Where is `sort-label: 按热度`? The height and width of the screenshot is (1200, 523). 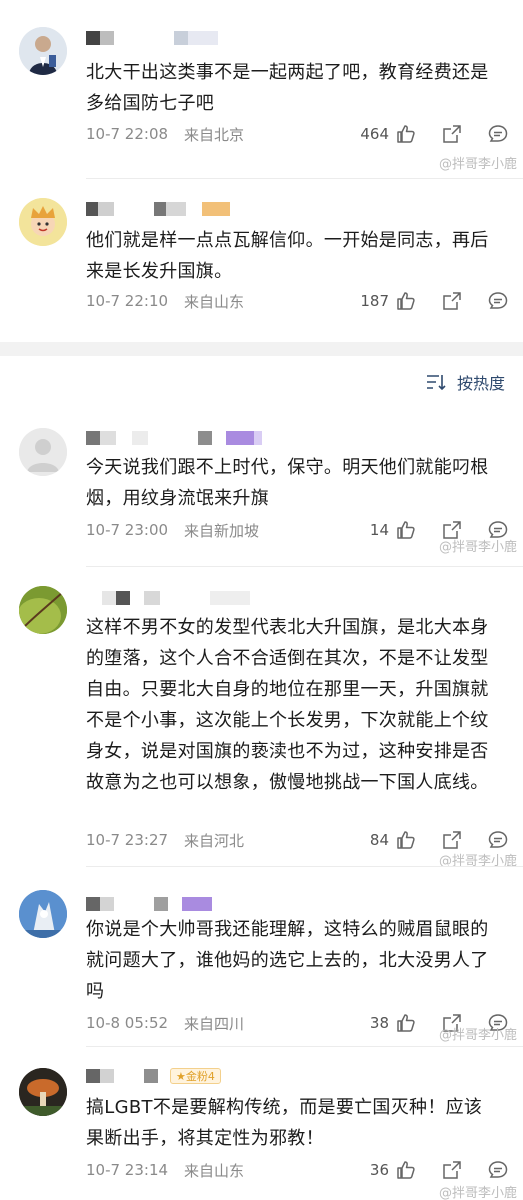
sort-label: 按热度 is located at coordinates (480, 383).